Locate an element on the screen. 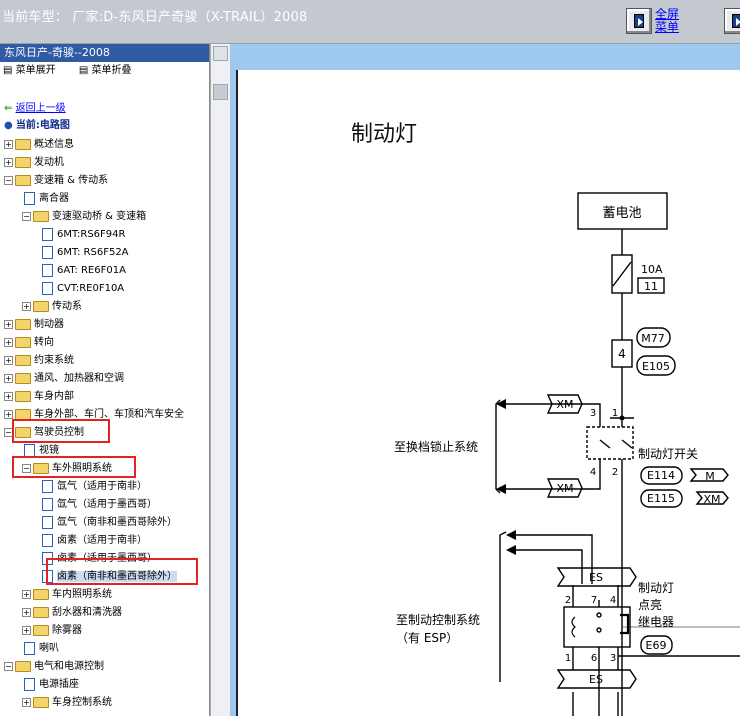 Image resolution: width=740 pixels, height=716 pixels. to-brake-ctrl-label: 至制动控制系统 is located at coordinates (438, 620).